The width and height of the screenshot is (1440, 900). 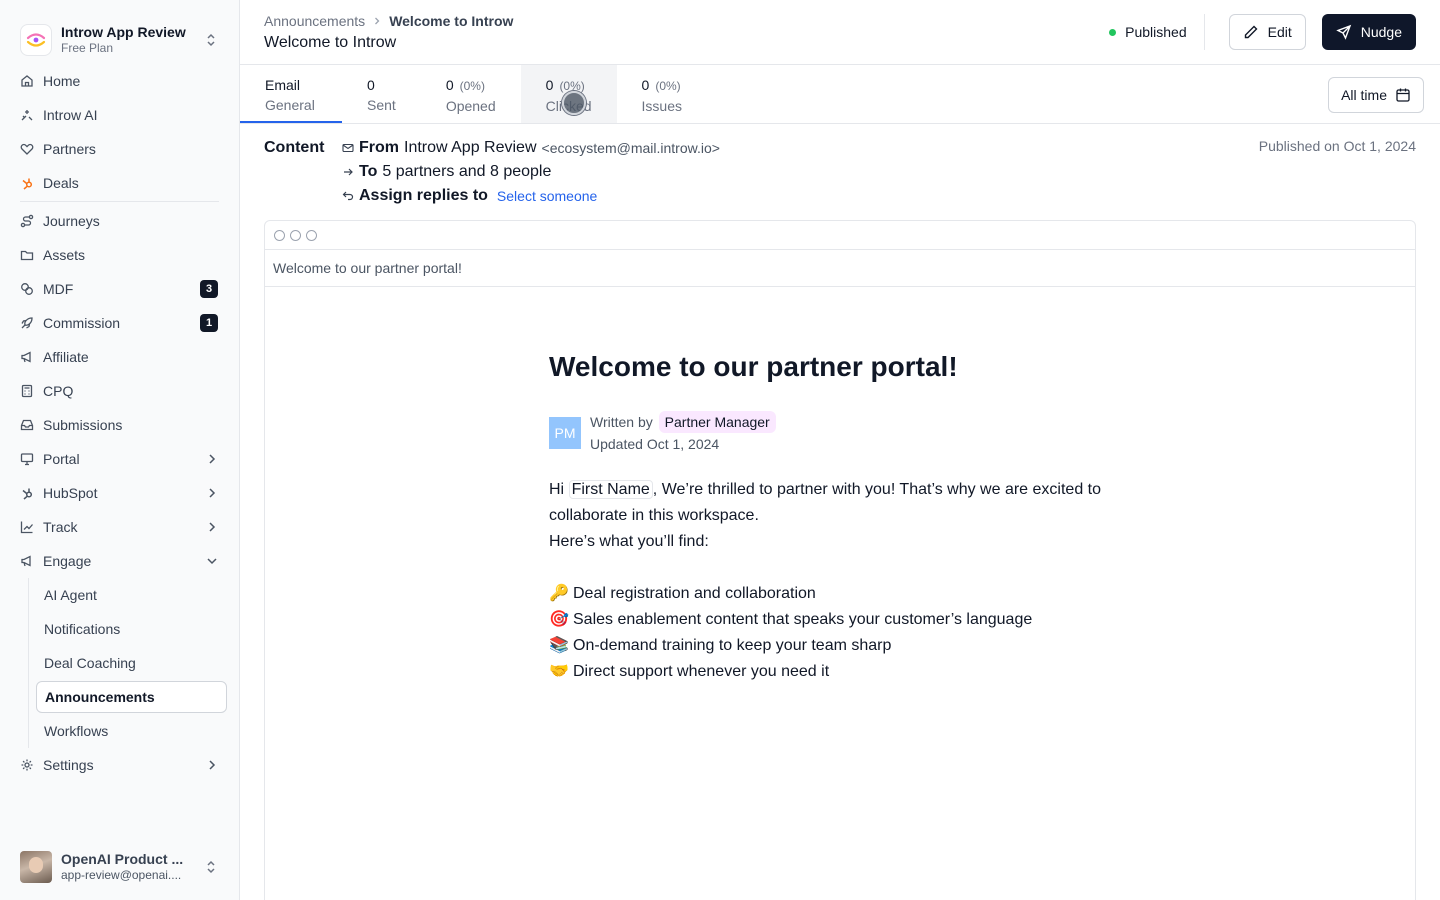 What do you see at coordinates (119, 221) in the screenshot?
I see `sidebar-item-journeys: Journeys` at bounding box center [119, 221].